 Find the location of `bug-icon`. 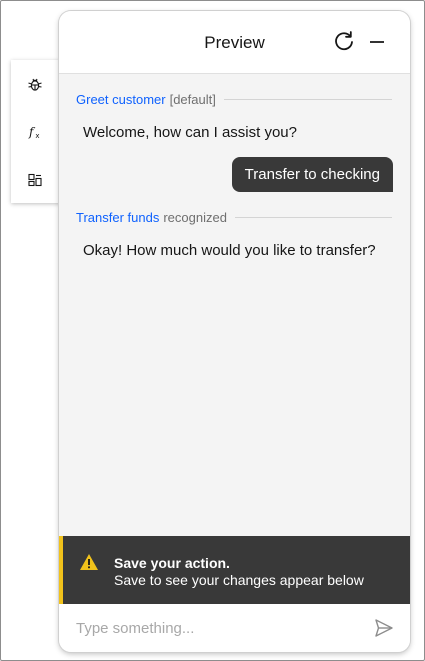

bug-icon is located at coordinates (35, 84).